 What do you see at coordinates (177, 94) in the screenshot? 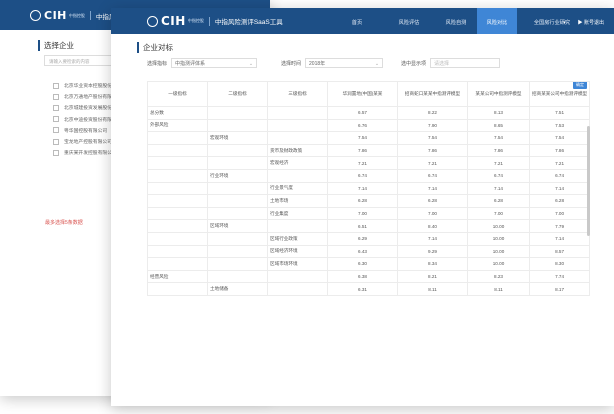
I see `column-header: 一级指标` at bounding box center [177, 94].